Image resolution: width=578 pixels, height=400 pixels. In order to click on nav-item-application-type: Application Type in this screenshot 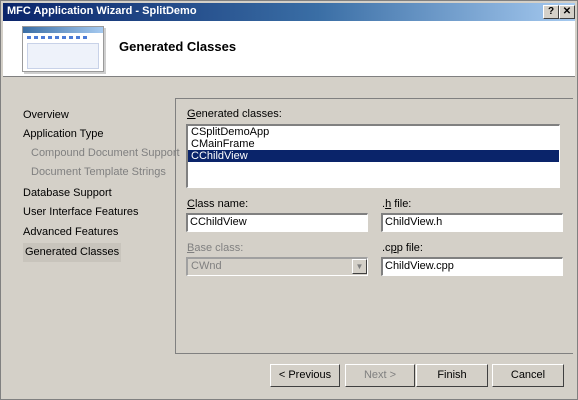, I will do `click(63, 134)`.